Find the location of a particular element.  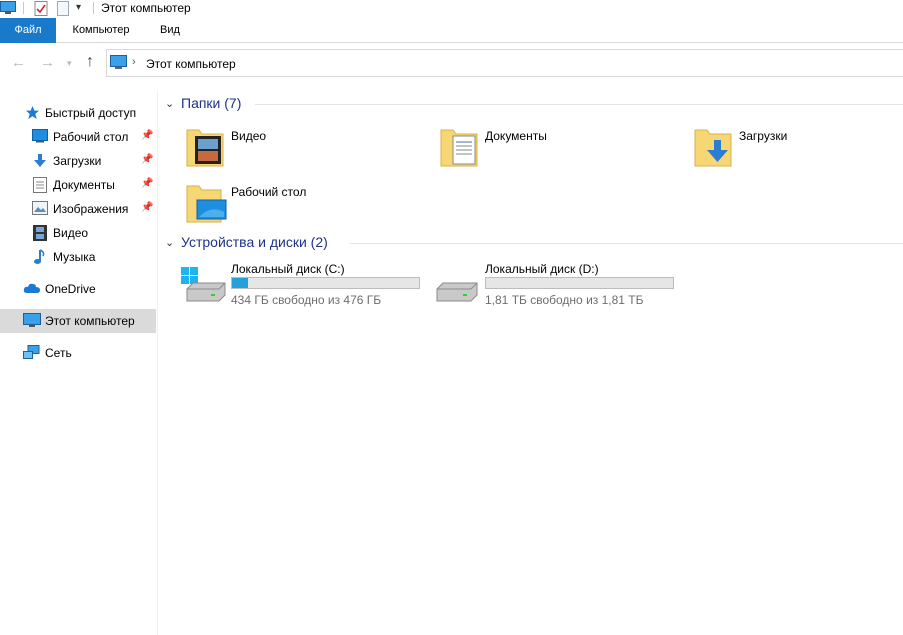

folder-videos: Видео is located at coordinates (310, 150).